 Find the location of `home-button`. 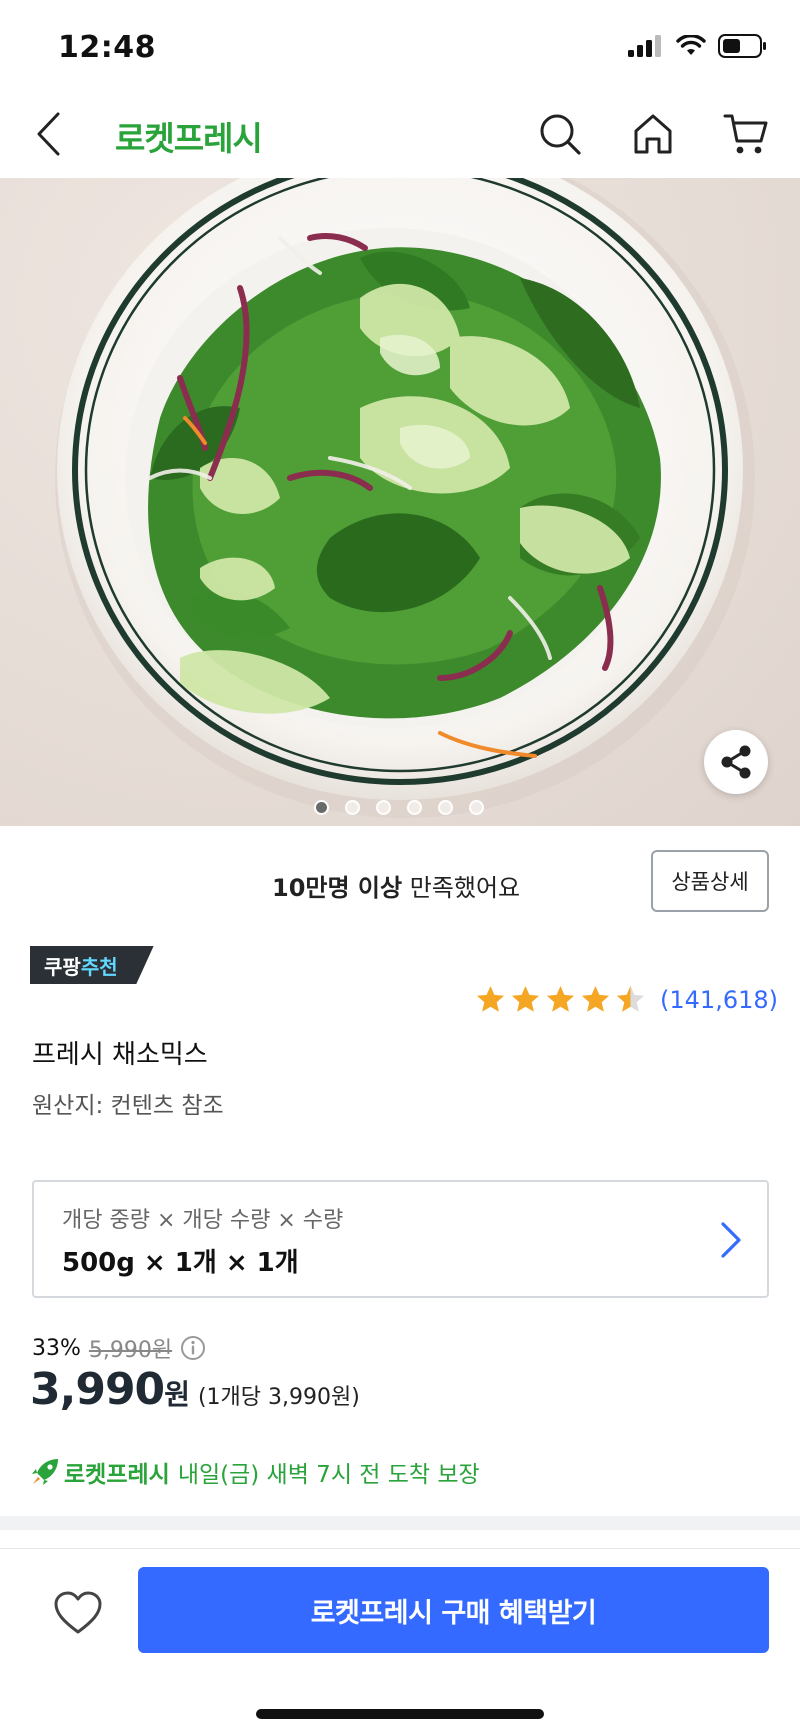

home-button is located at coordinates (653, 134).